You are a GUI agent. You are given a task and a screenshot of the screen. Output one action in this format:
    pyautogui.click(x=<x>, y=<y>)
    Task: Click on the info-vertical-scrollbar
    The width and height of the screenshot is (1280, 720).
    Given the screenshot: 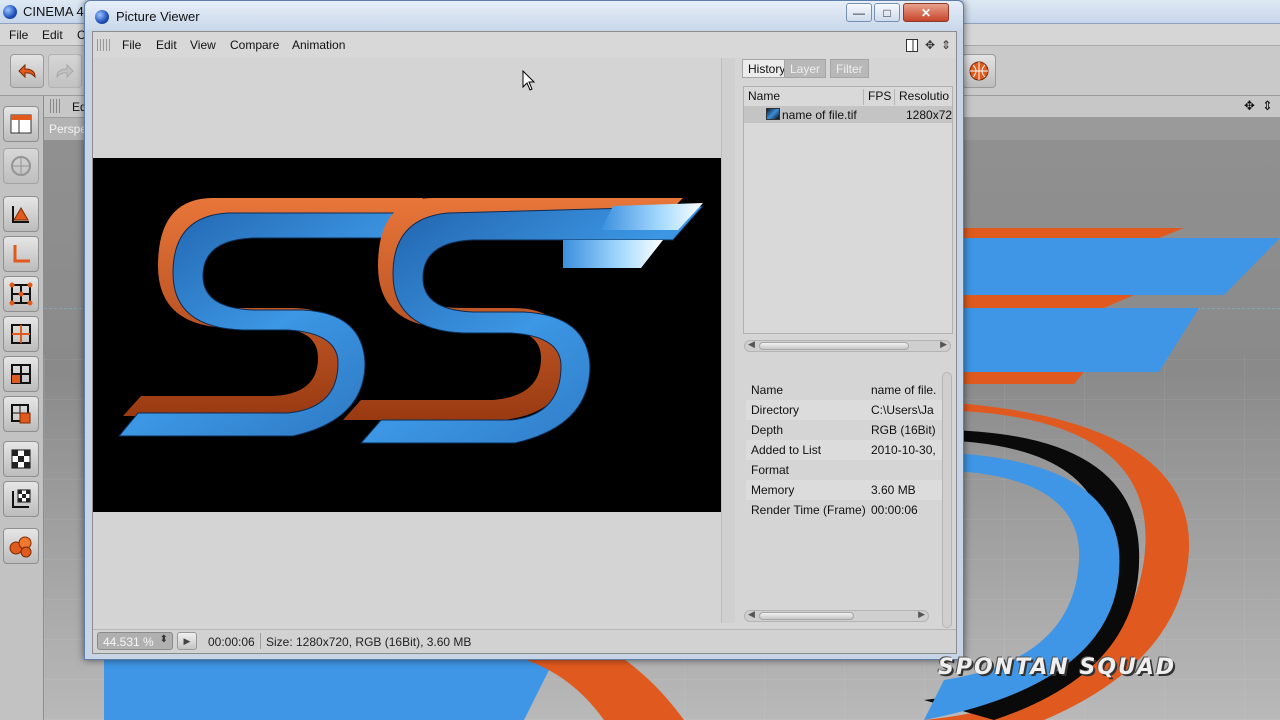 What is the action you would take?
    pyautogui.click(x=947, y=500)
    